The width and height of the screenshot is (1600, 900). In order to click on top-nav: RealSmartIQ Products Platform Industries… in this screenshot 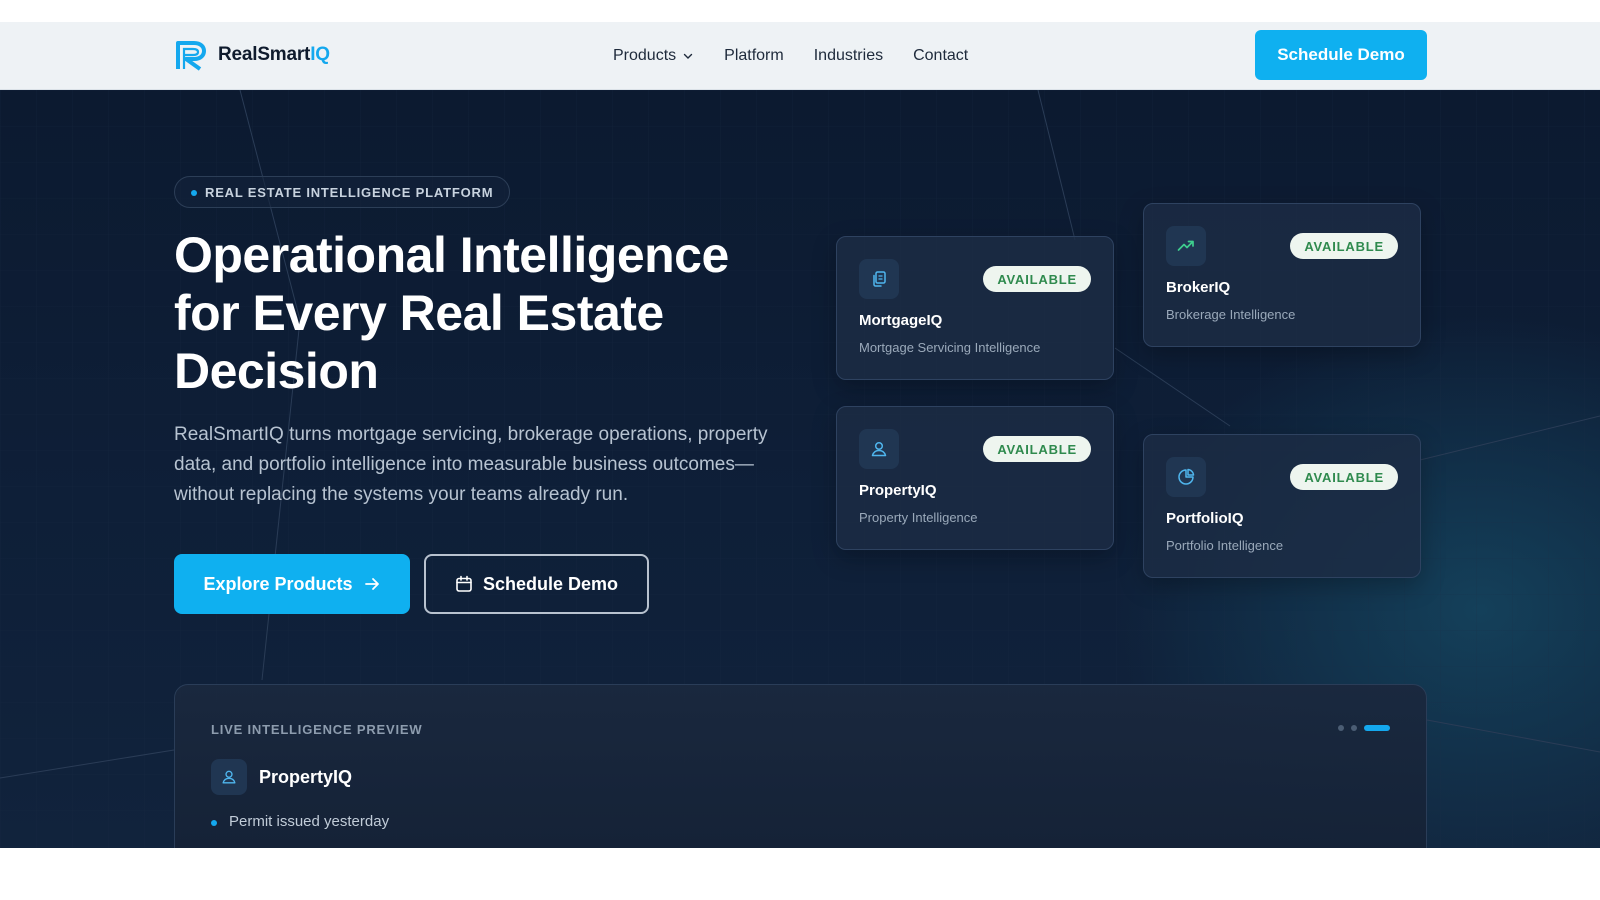, I will do `click(800, 56)`.